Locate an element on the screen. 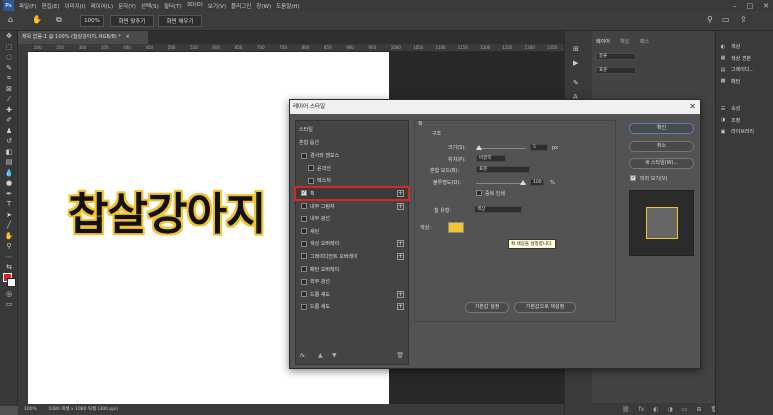  effect-item: 내부 그림자 + is located at coordinates (352, 205).